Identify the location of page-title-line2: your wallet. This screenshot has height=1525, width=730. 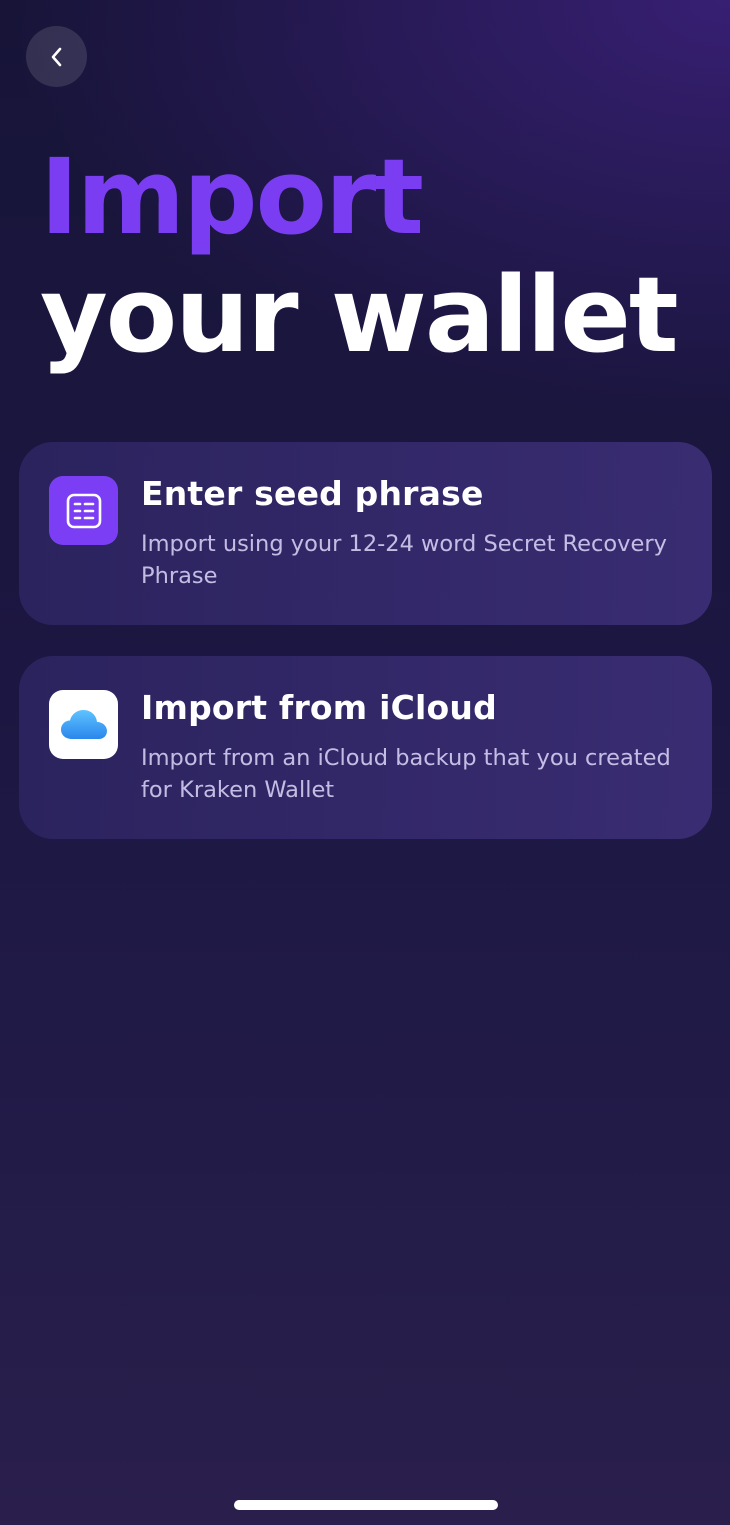
(359, 315).